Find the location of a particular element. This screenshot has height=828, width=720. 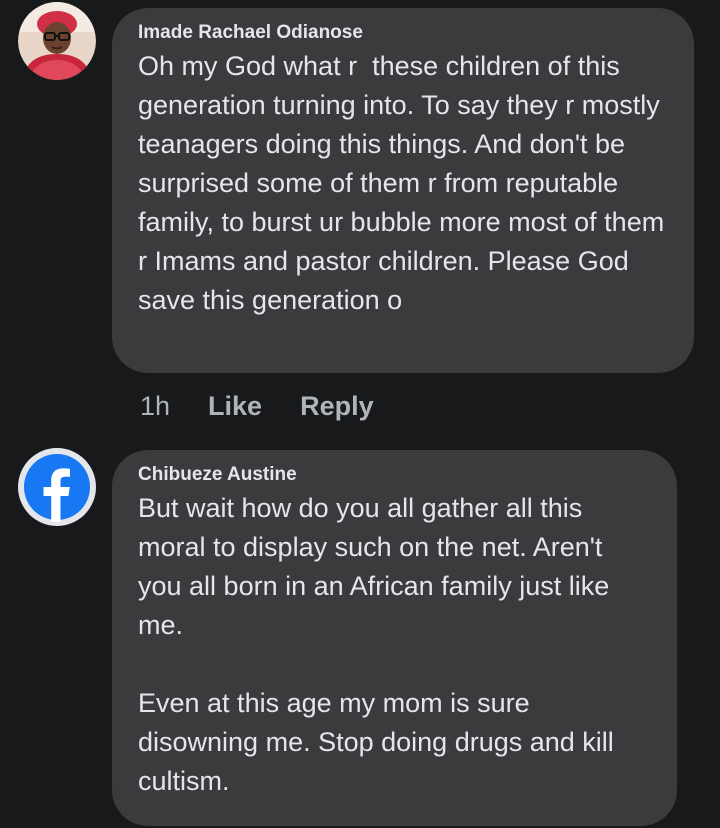

like-button: Like is located at coordinates (235, 406).